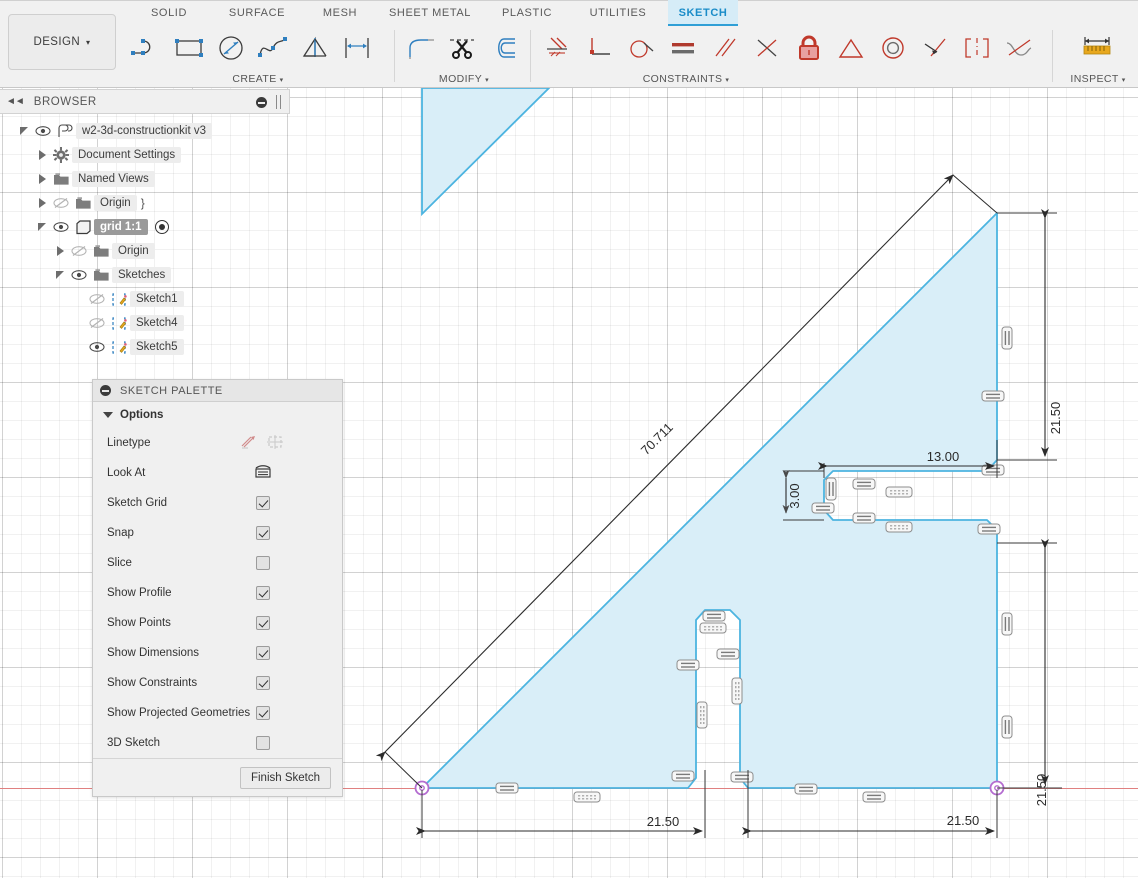 This screenshot has height=878, width=1138. What do you see at coordinates (258, 79) in the screenshot?
I see `ribbon-group-create-label: CREATE ▾` at bounding box center [258, 79].